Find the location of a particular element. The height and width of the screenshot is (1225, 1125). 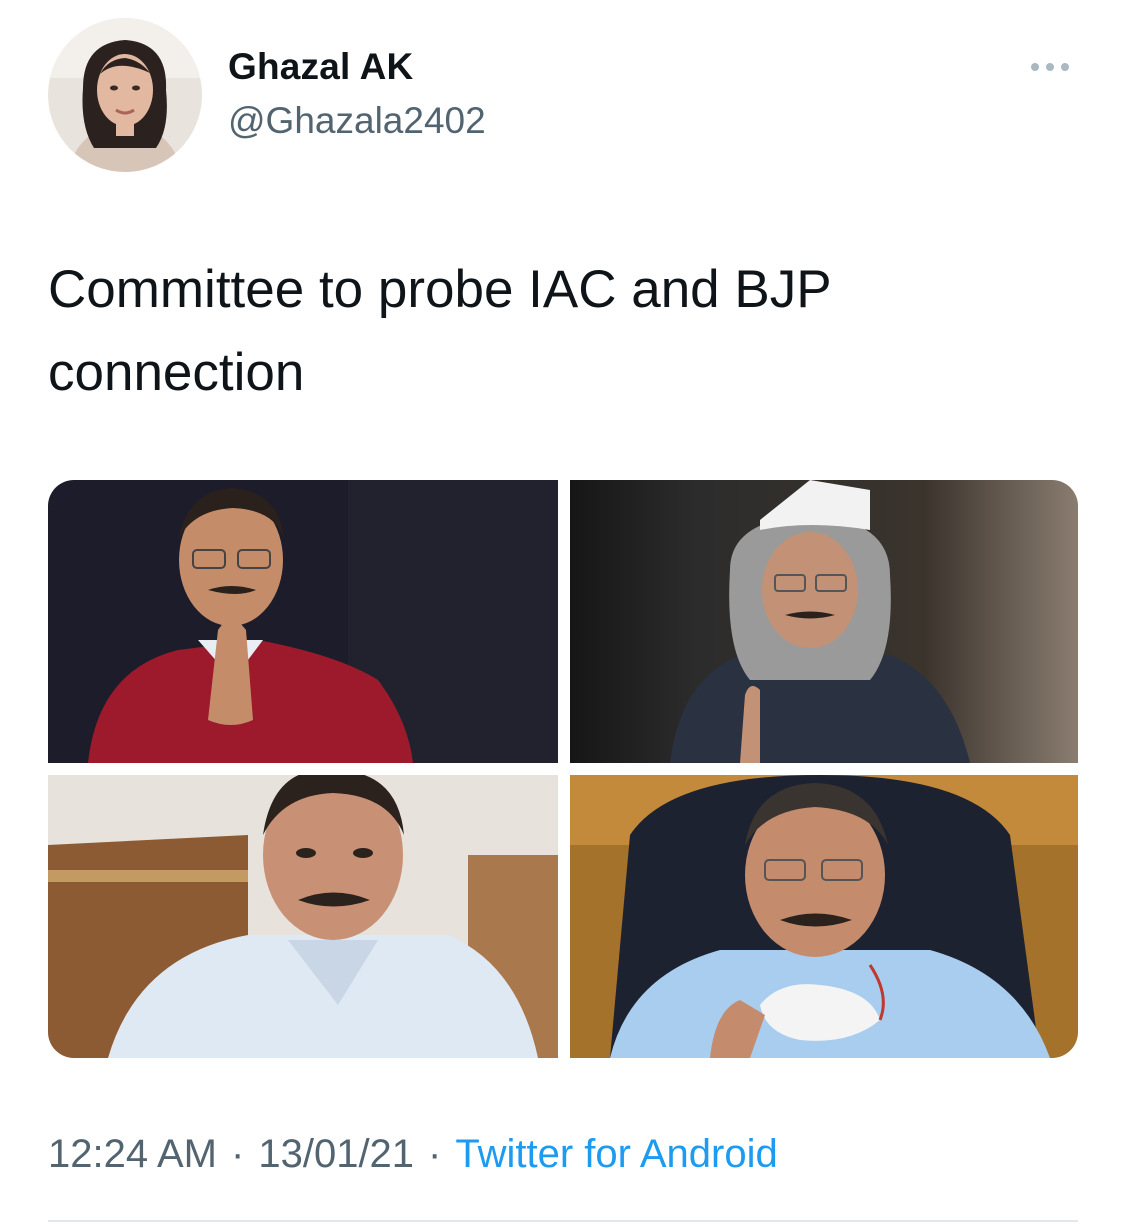

user-handle: @Ghazala2402 is located at coordinates (357, 121).